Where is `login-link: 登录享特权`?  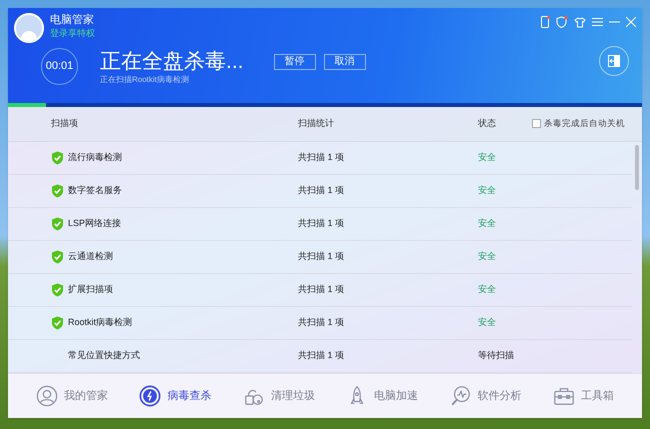 login-link: 登录享特权 is located at coordinates (72, 33).